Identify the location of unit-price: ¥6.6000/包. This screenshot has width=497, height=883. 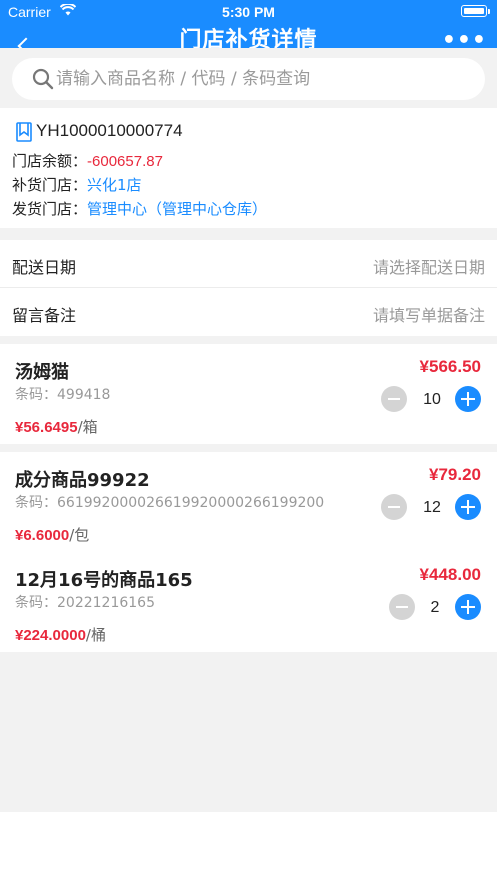
(52, 534).